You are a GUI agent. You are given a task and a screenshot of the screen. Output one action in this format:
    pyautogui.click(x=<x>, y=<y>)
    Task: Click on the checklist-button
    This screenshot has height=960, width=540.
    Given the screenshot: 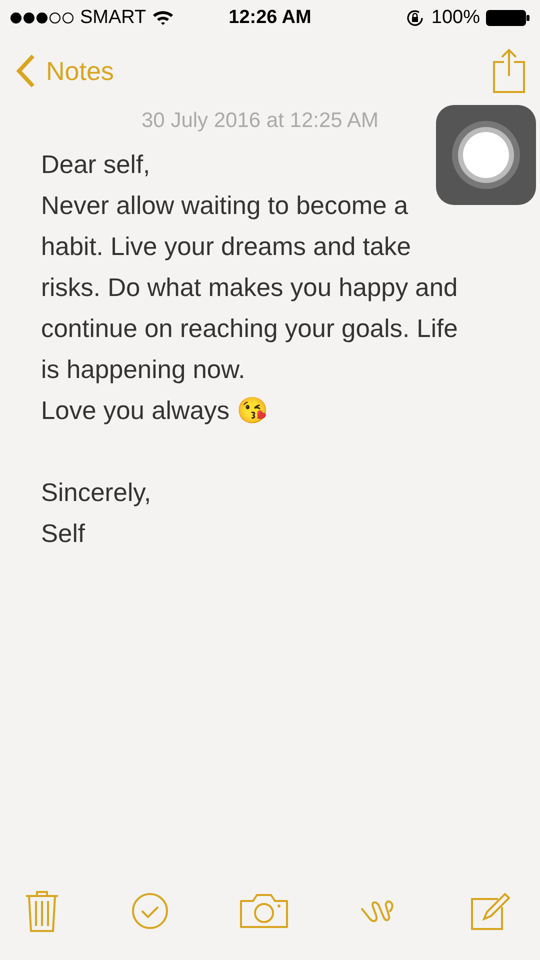 What is the action you would take?
    pyautogui.click(x=149, y=911)
    